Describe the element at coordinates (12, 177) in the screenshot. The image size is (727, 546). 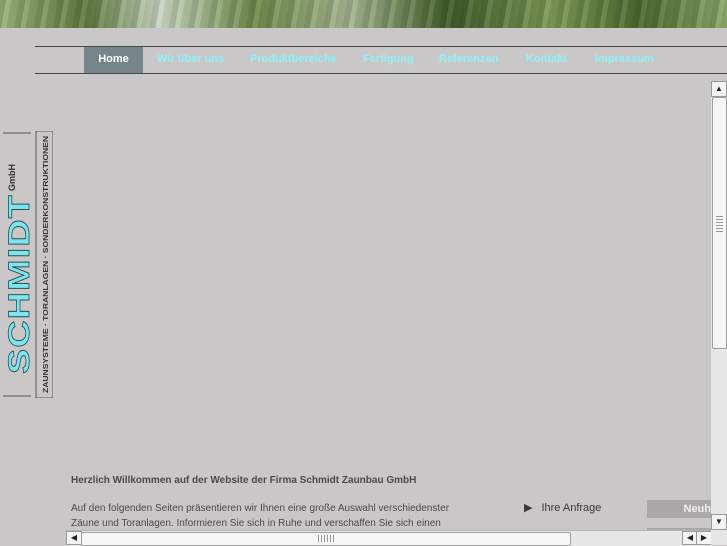
I see `logo-suffix: GmbH` at that location.